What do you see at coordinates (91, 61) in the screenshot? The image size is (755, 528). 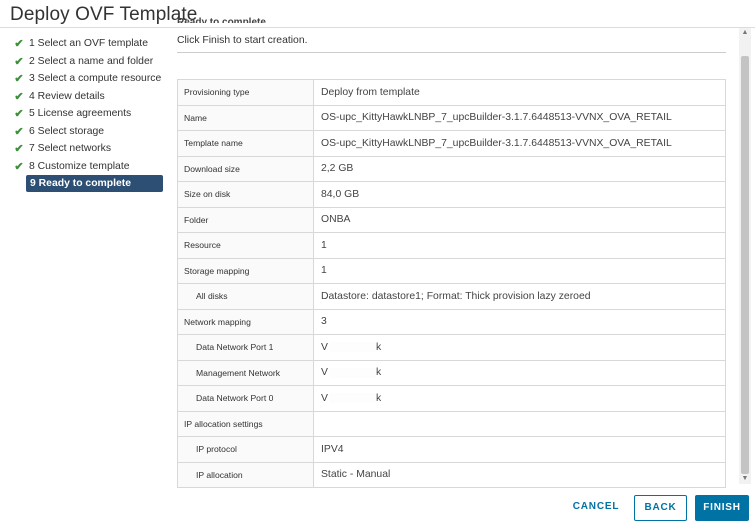 I see `wizard-step-label: 2 Select a name and folder` at bounding box center [91, 61].